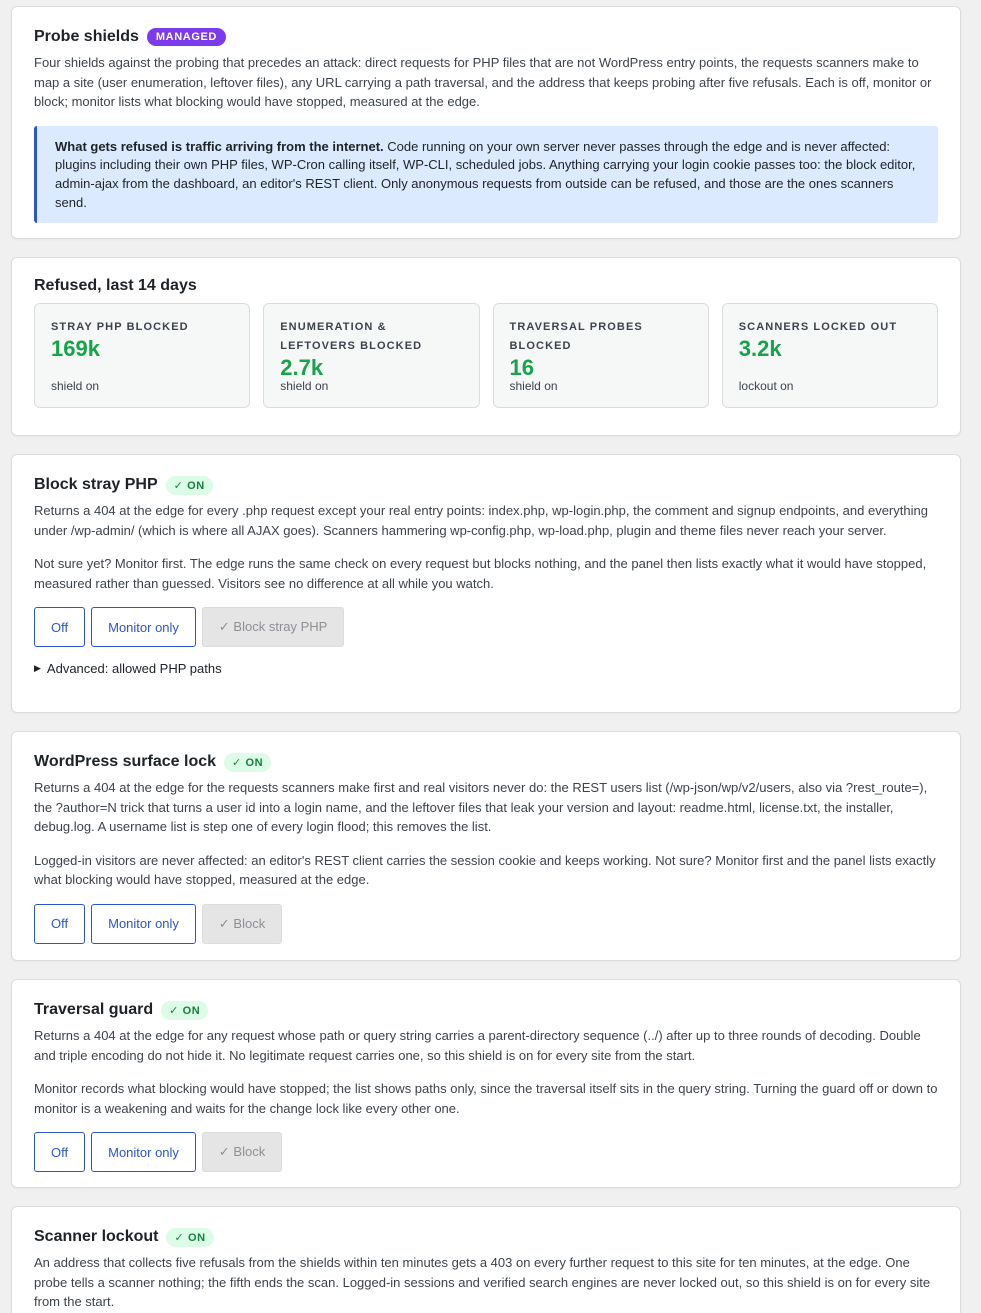 The height and width of the screenshot is (1313, 981). I want to click on stat-label: TRAVERSAL PROBES BLOCKED, so click(576, 336).